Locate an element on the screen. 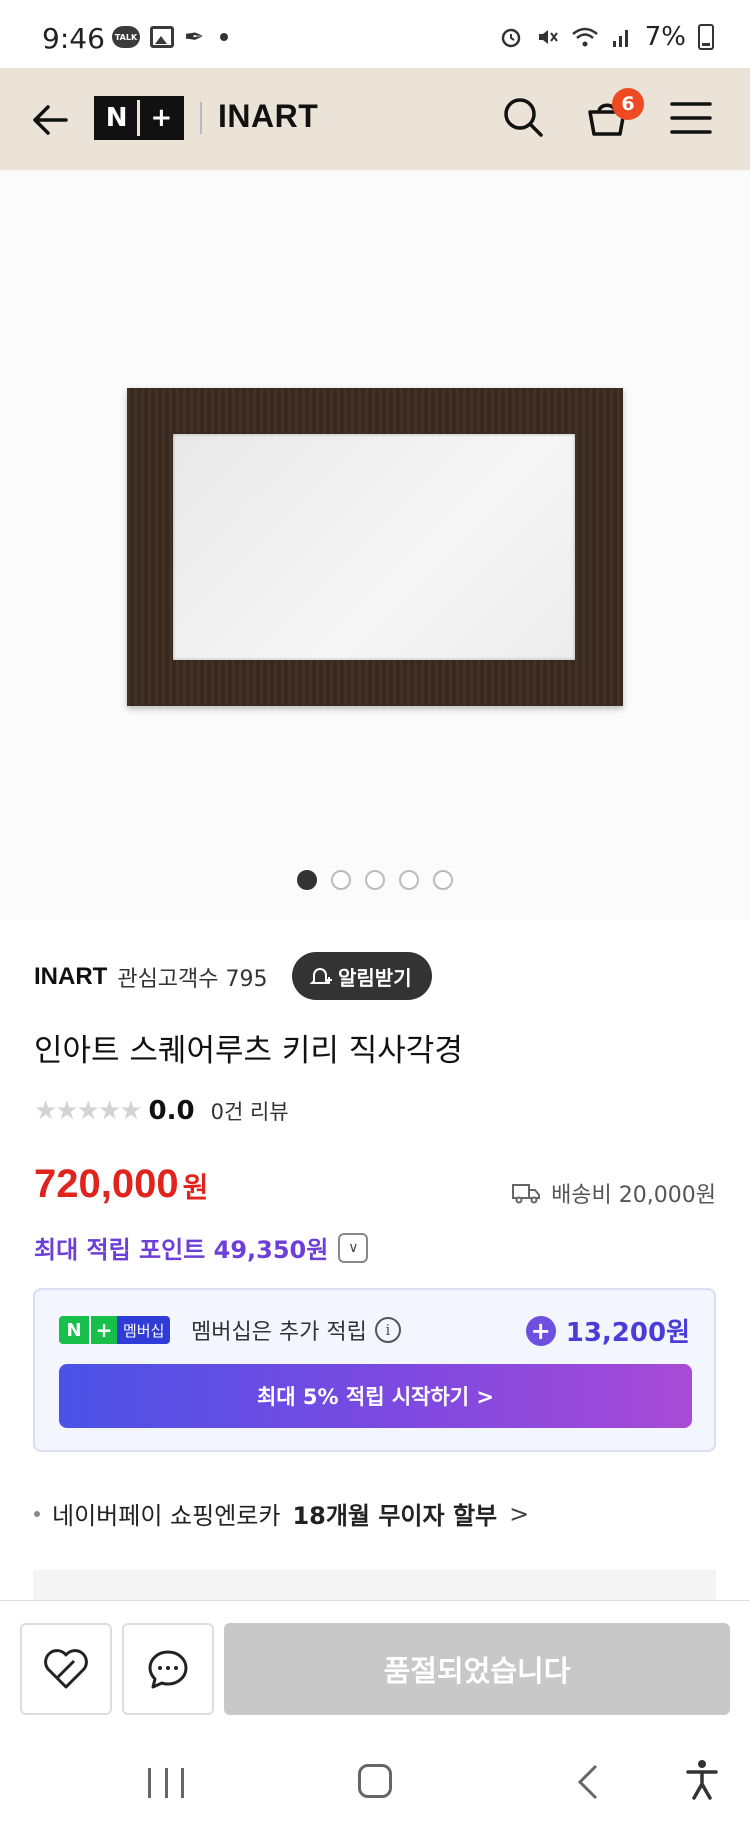 The image size is (750, 1834). product-title: 인아트 스퀘어루츠 키리 직사각경 is located at coordinates (248, 1051).